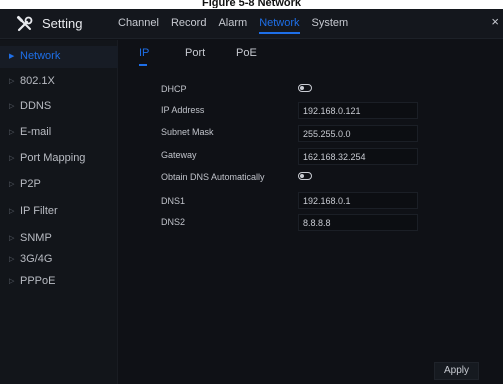  Describe the element at coordinates (59, 282) in the screenshot. I see `sidebar-item-pppoe: ▷ PPPoE` at that location.